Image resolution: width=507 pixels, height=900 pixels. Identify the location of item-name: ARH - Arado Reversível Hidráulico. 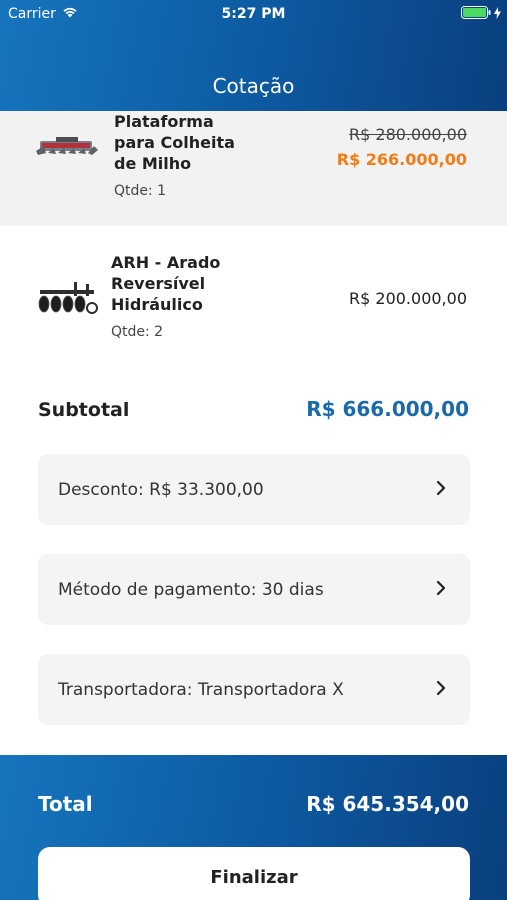
(166, 283).